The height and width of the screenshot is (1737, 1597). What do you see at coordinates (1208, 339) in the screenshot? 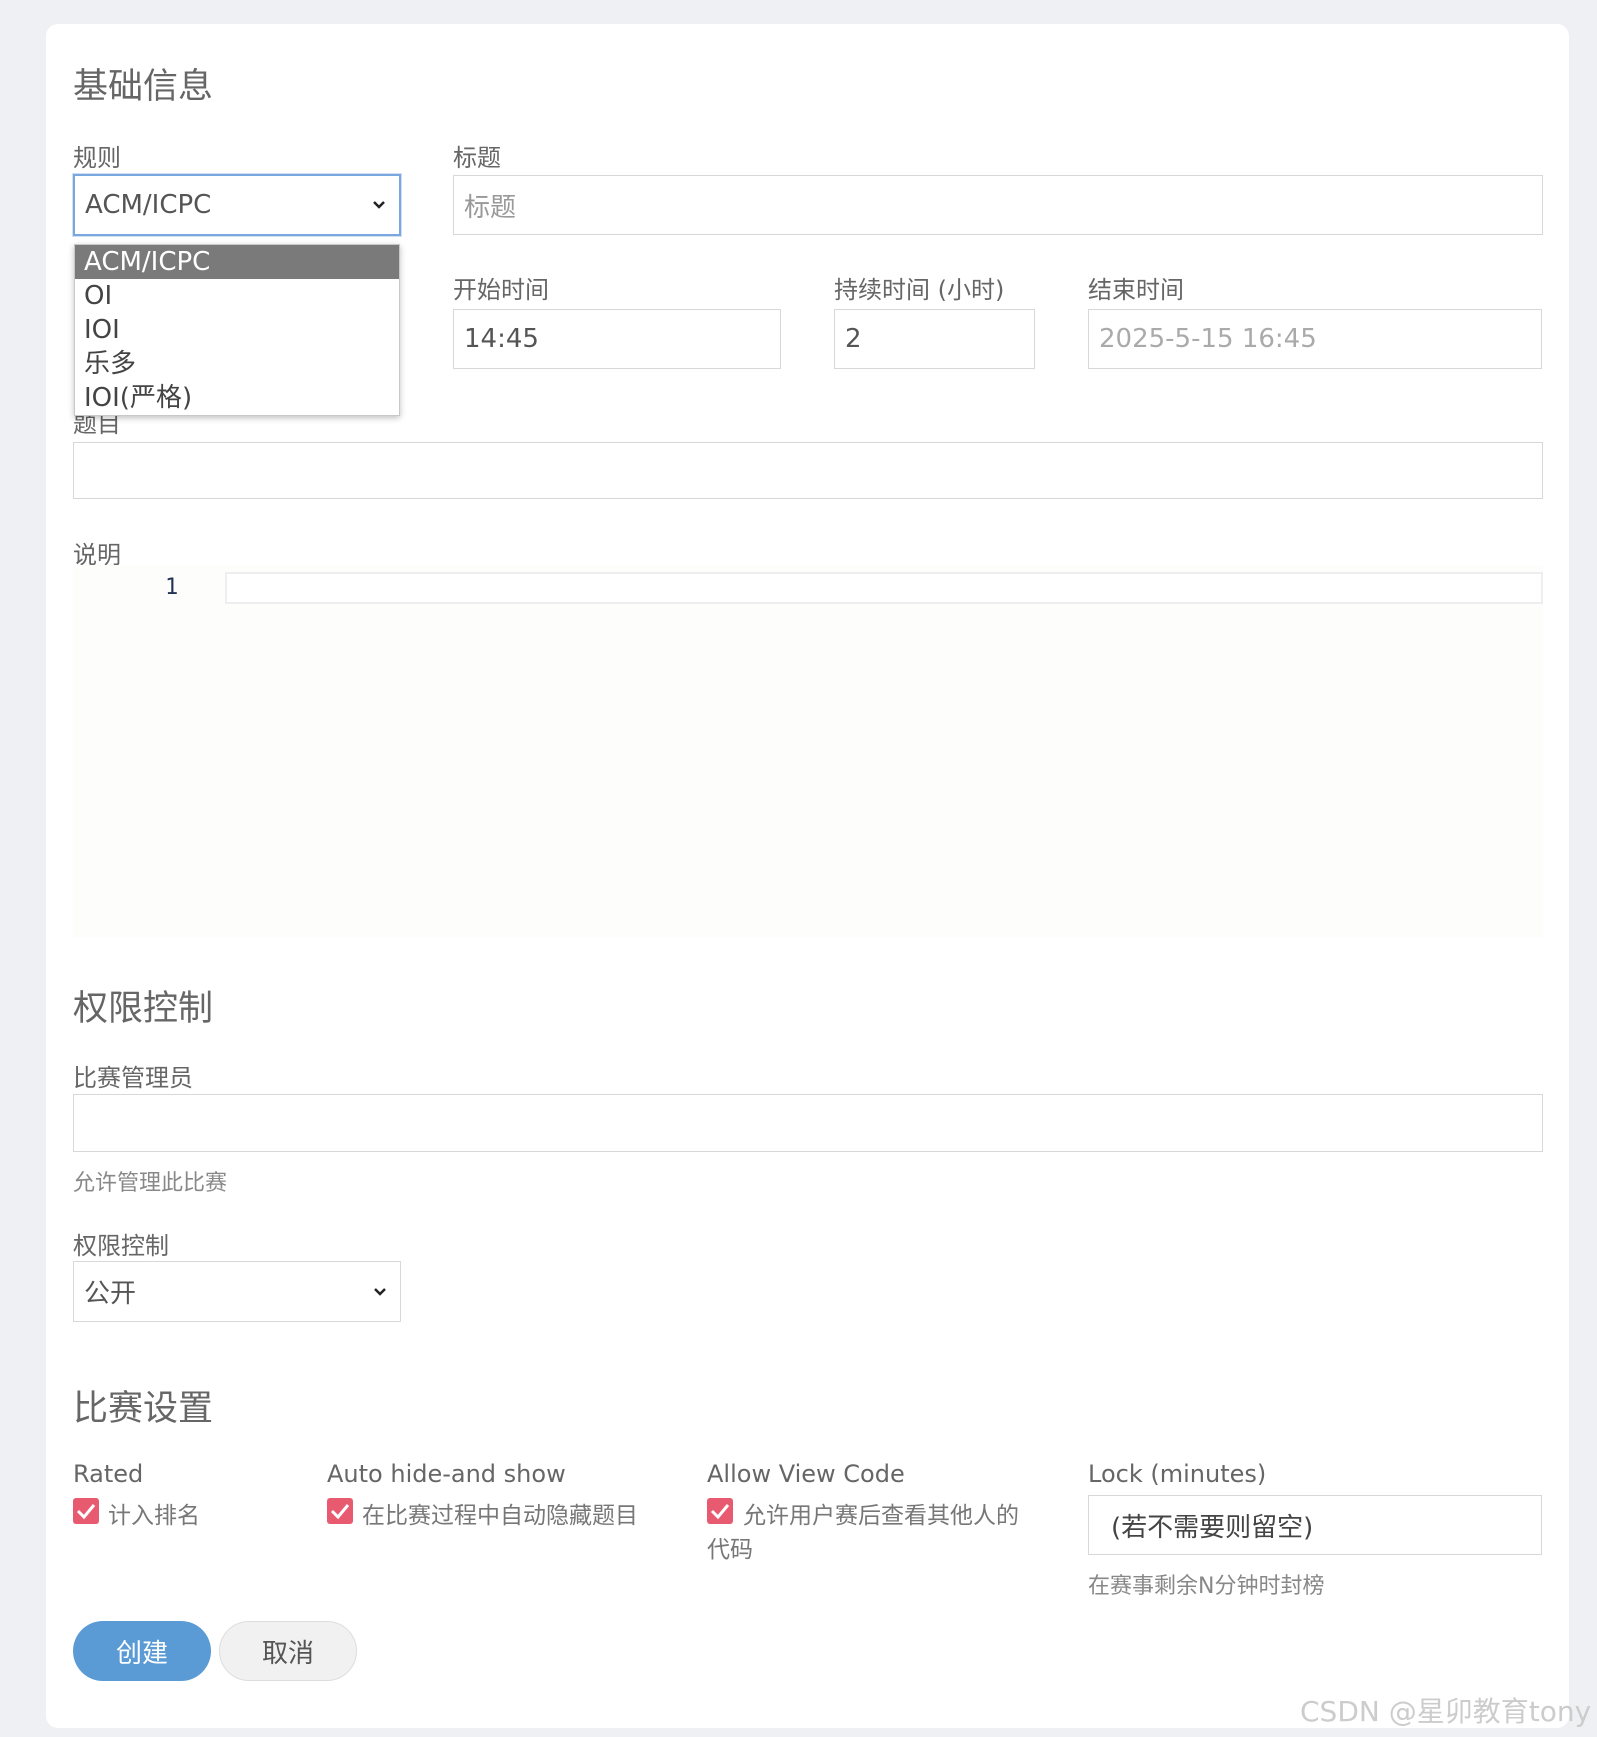
I see `end-time-placeholder: 2025-5-15 16:45` at bounding box center [1208, 339].